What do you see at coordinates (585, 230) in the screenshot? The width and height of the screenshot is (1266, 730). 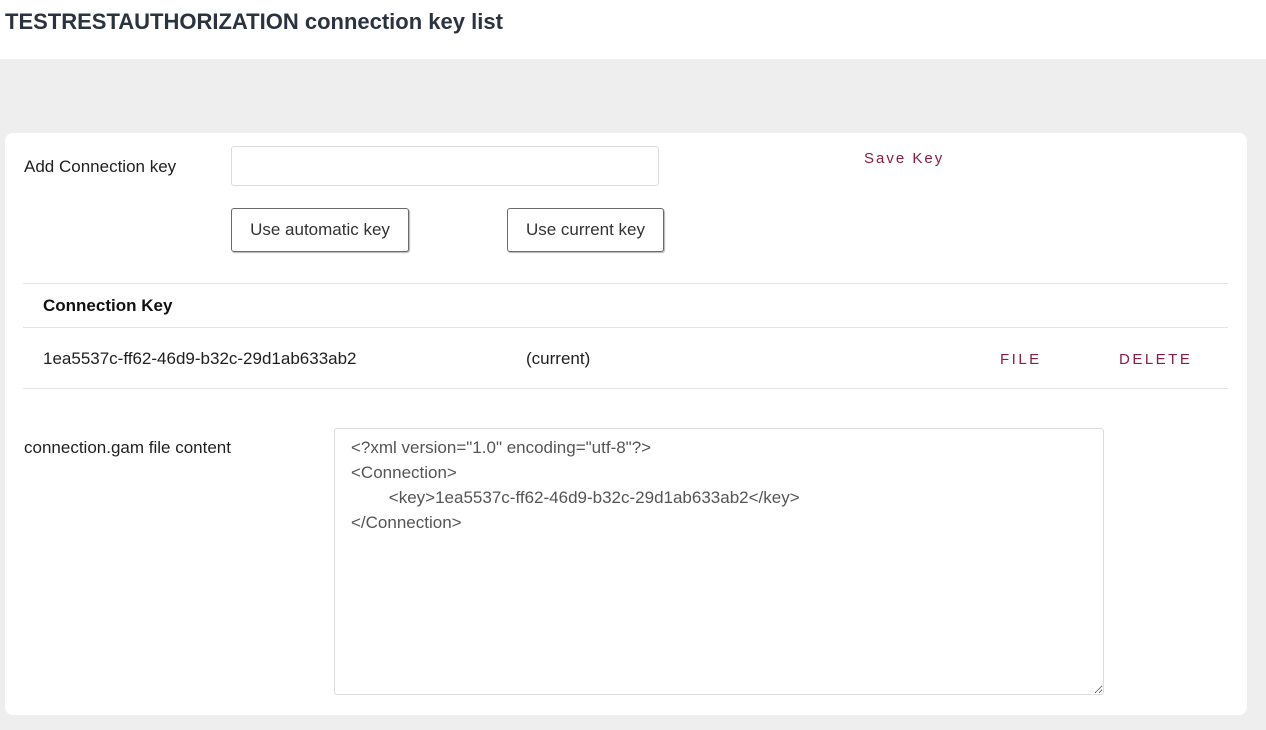 I see `use-current-key-button: Use current key` at bounding box center [585, 230].